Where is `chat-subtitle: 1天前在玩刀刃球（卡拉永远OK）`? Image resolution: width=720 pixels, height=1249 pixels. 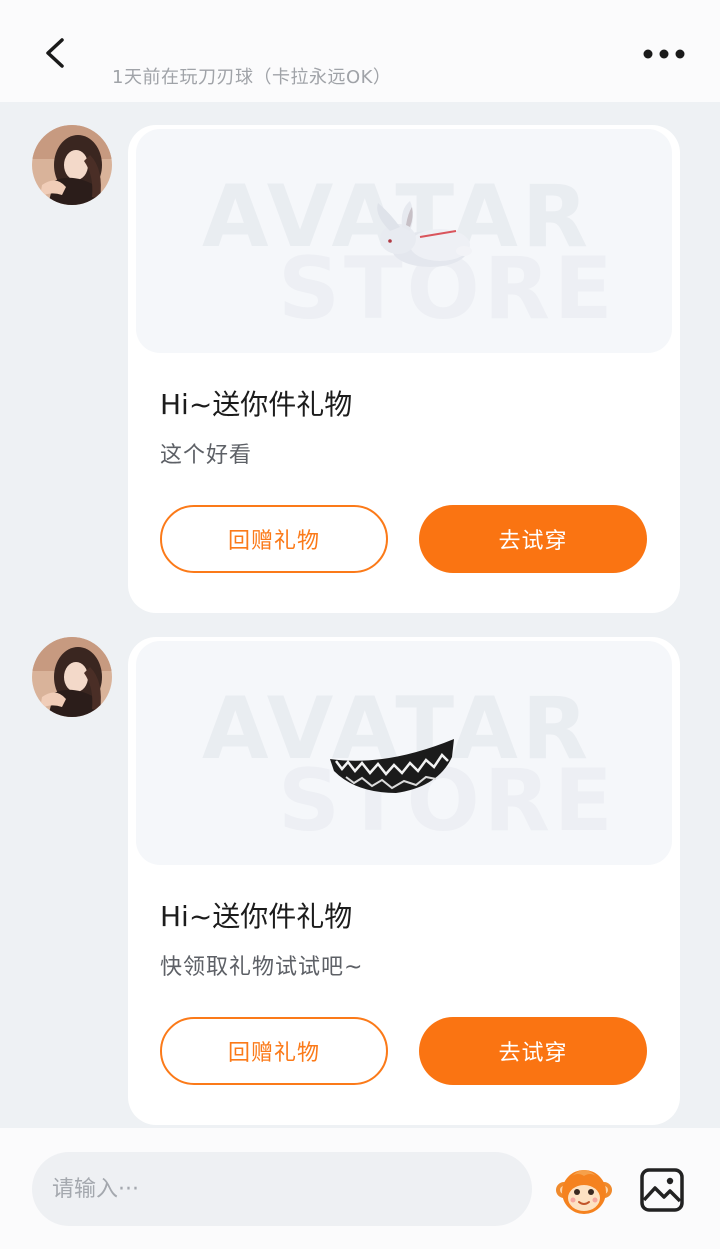
chat-subtitle: 1天前在玩刀刃球（卡拉永远OK） is located at coordinates (252, 77).